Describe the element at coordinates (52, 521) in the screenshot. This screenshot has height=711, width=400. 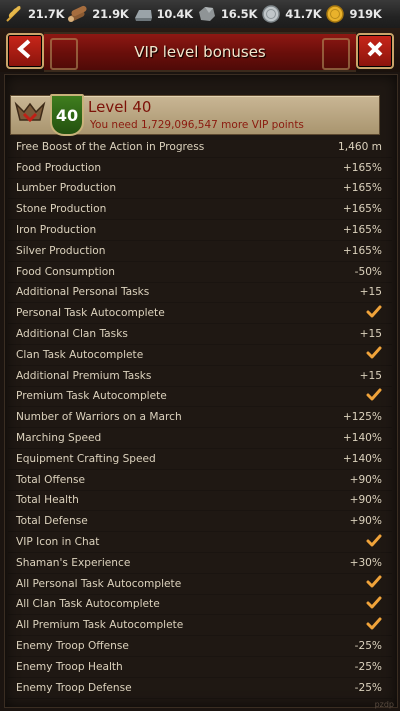
I see `bonus-label: Total Defense` at that location.